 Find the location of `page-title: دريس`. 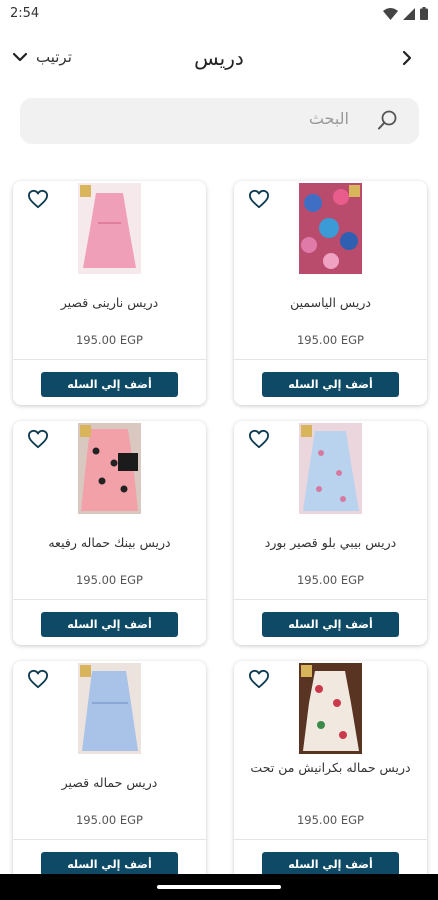

page-title: دريس is located at coordinates (219, 58).